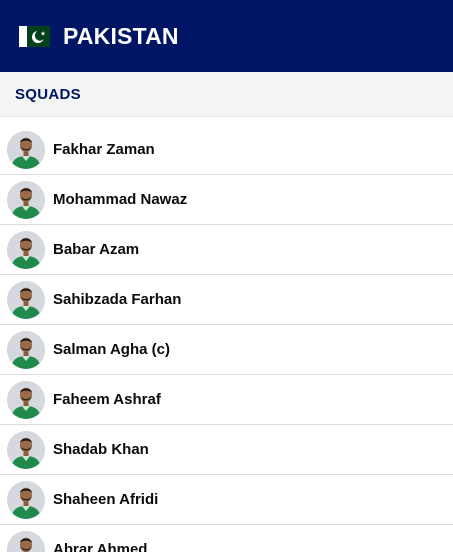 The width and height of the screenshot is (453, 552). What do you see at coordinates (100, 546) in the screenshot?
I see `player-name: Abrar Ahmed` at bounding box center [100, 546].